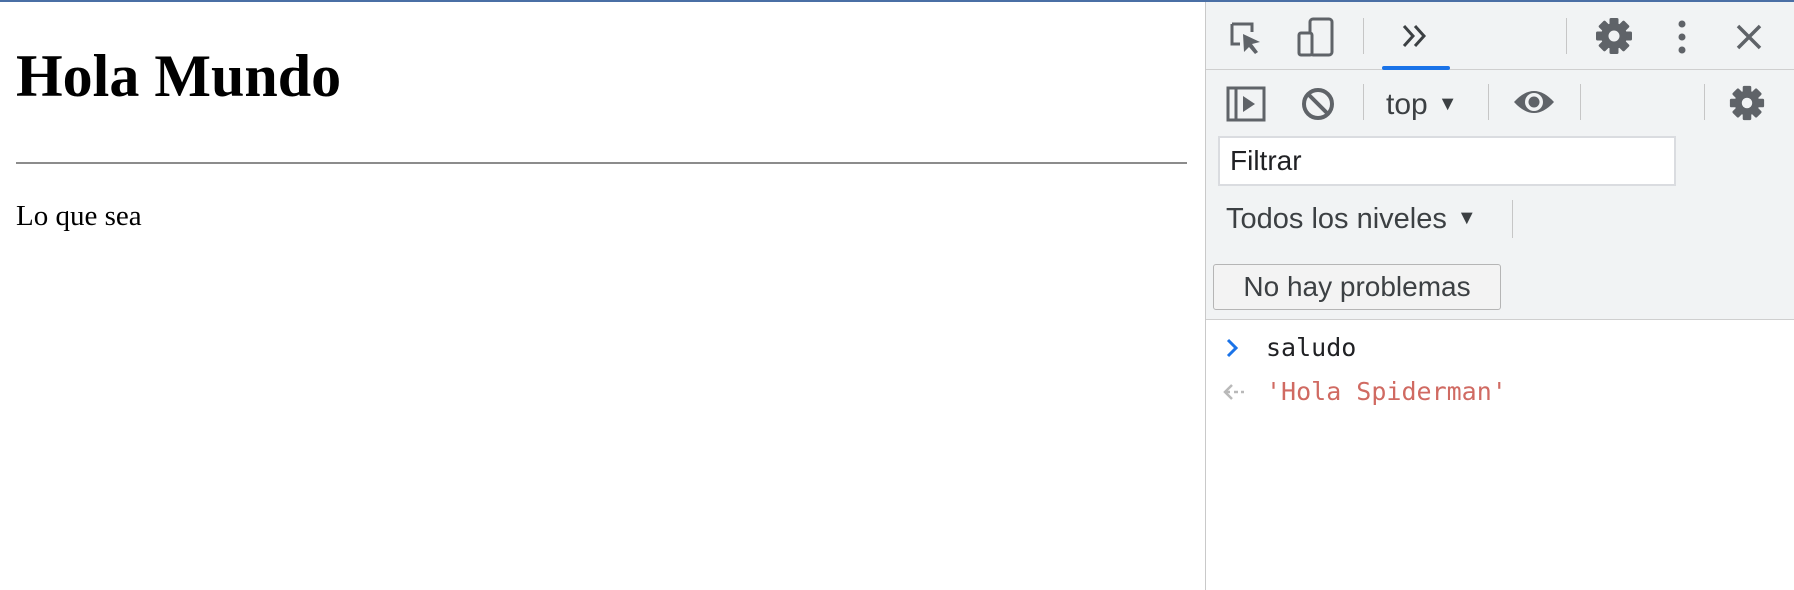 This screenshot has height=590, width=1794. What do you see at coordinates (179, 76) in the screenshot?
I see `page-heading: Hola Mundo` at bounding box center [179, 76].